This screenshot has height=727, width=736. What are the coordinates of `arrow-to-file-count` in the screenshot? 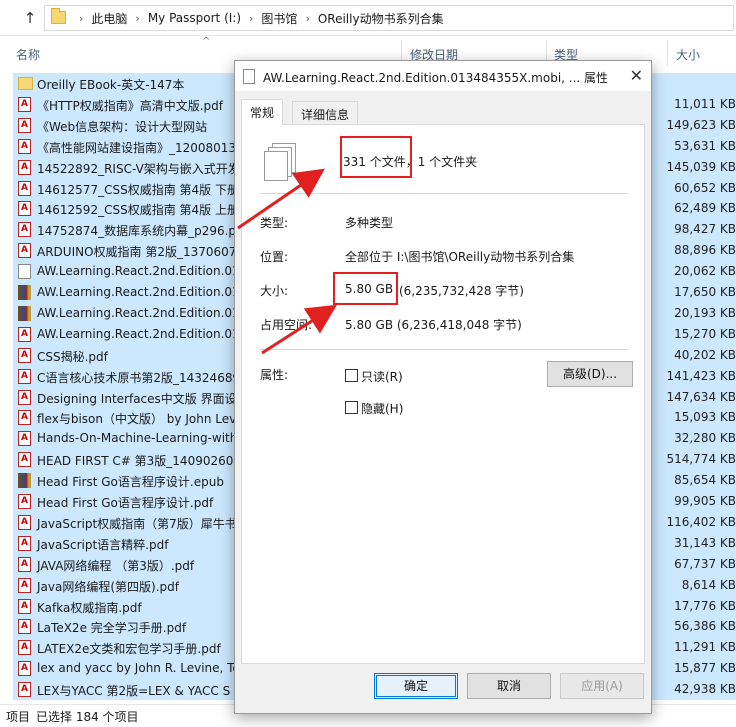 It's located at (281, 199).